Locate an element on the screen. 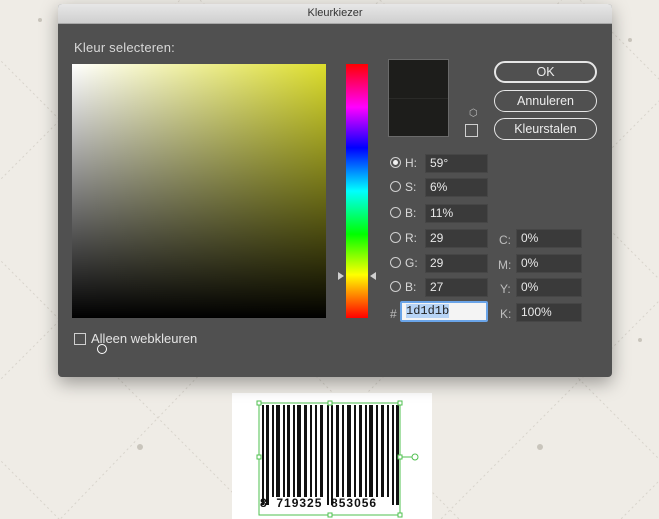 The height and width of the screenshot is (519, 659). color-preview-swatch is located at coordinates (418, 98).